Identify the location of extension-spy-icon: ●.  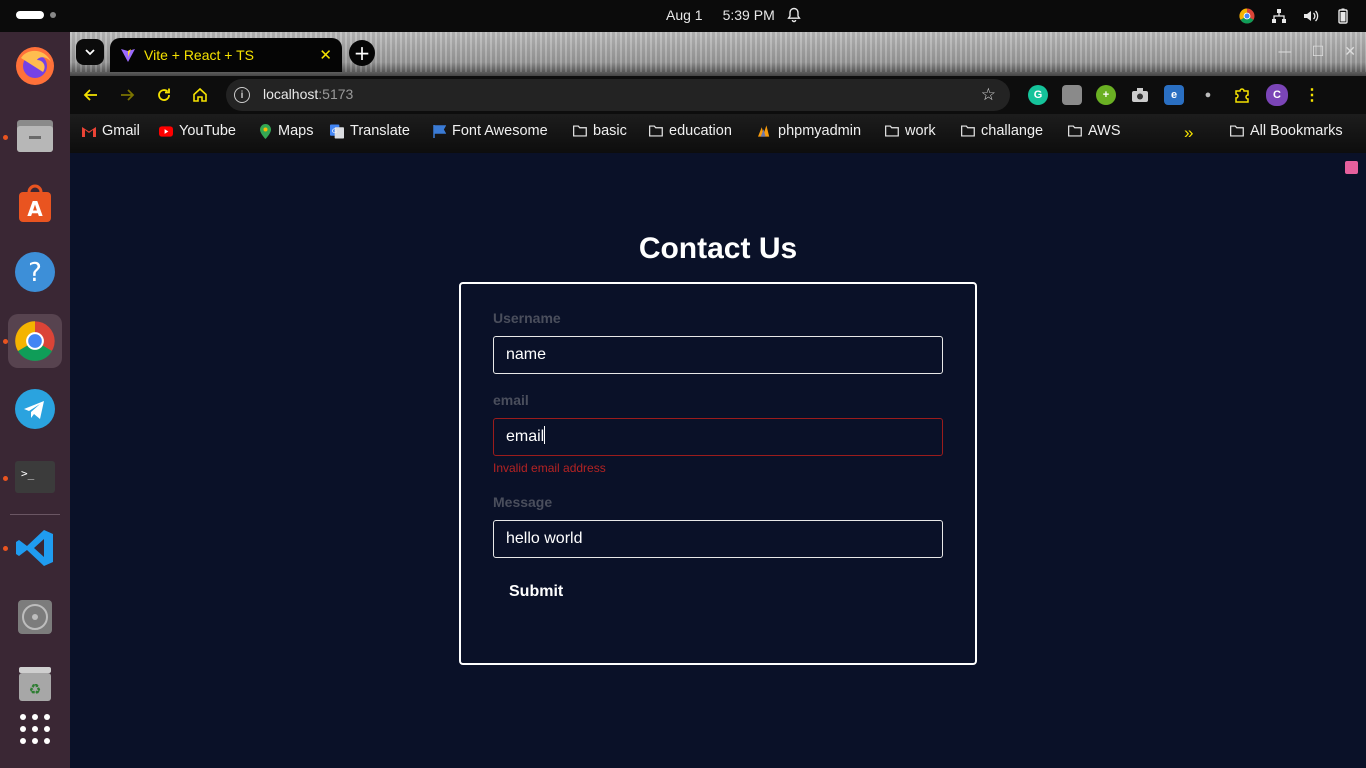
(1208, 95).